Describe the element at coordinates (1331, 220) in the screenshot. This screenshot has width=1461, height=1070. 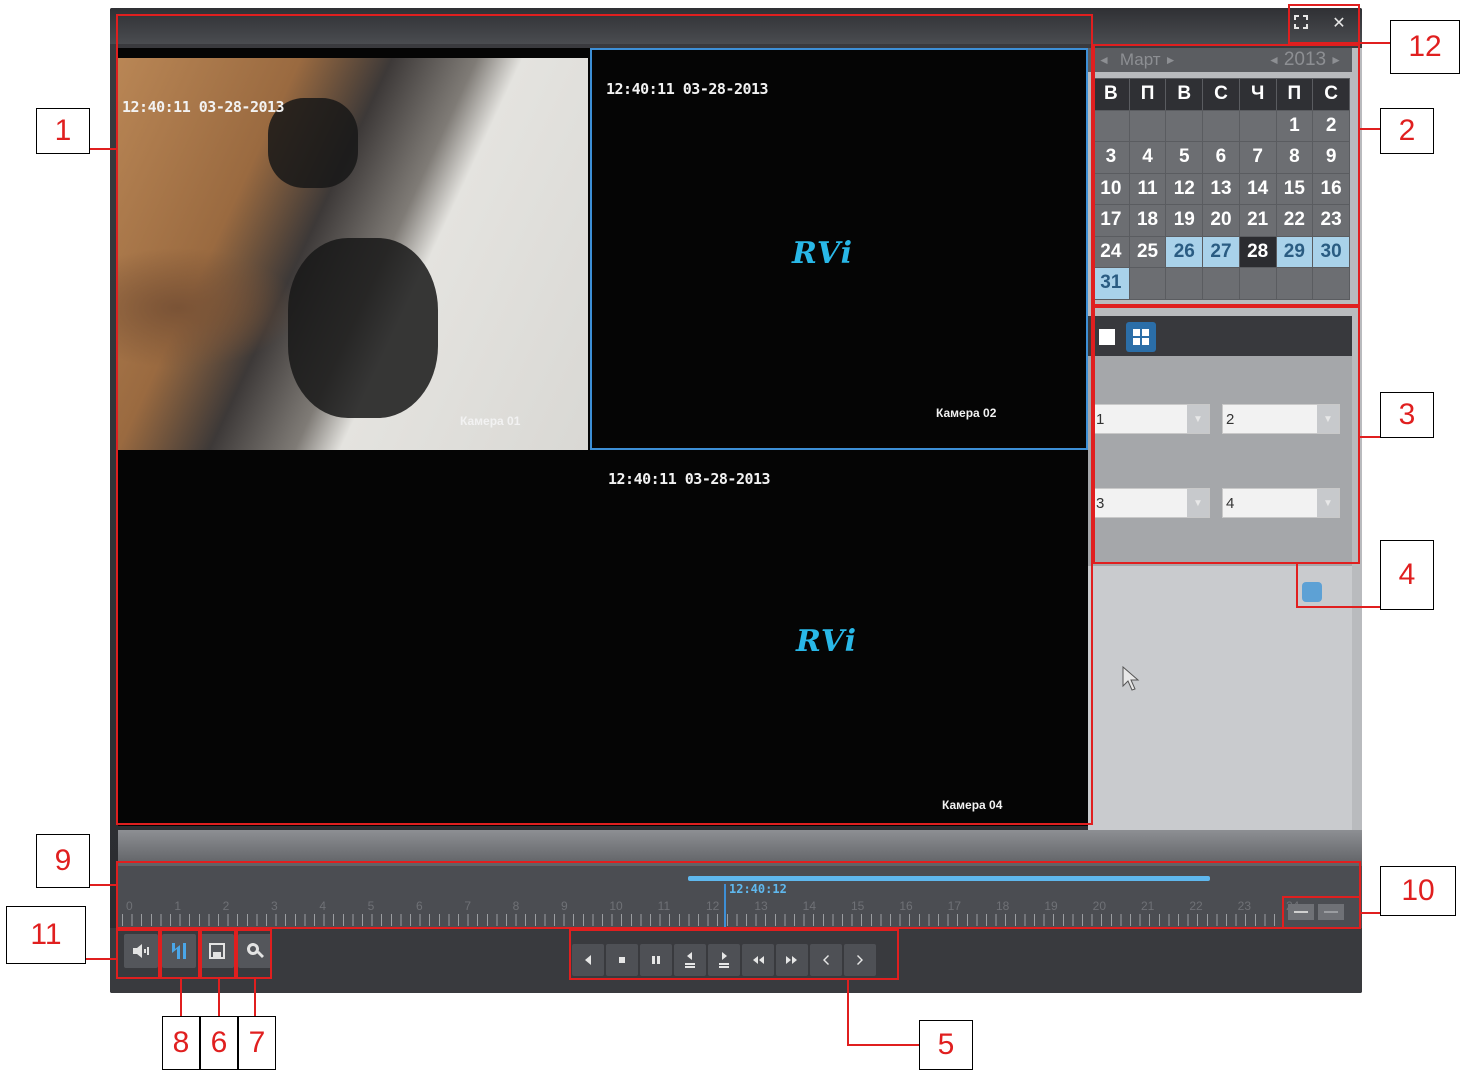
I see `calendar-day: 23` at that location.